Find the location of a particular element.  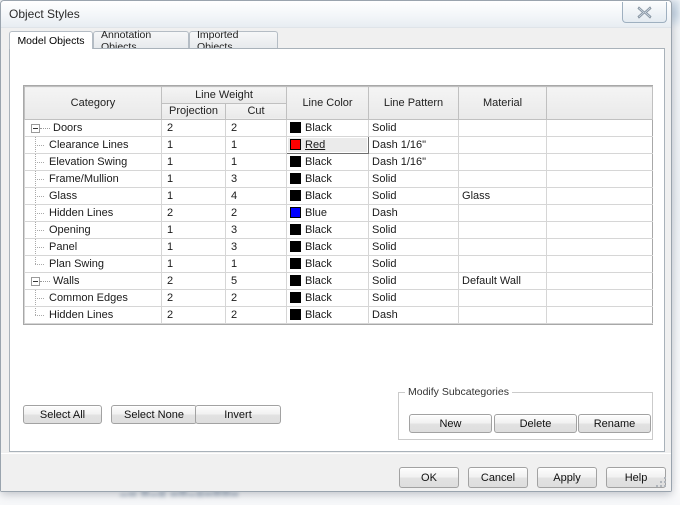

table-row: Glass 1 4 Black Solid Glass is located at coordinates (338, 196).